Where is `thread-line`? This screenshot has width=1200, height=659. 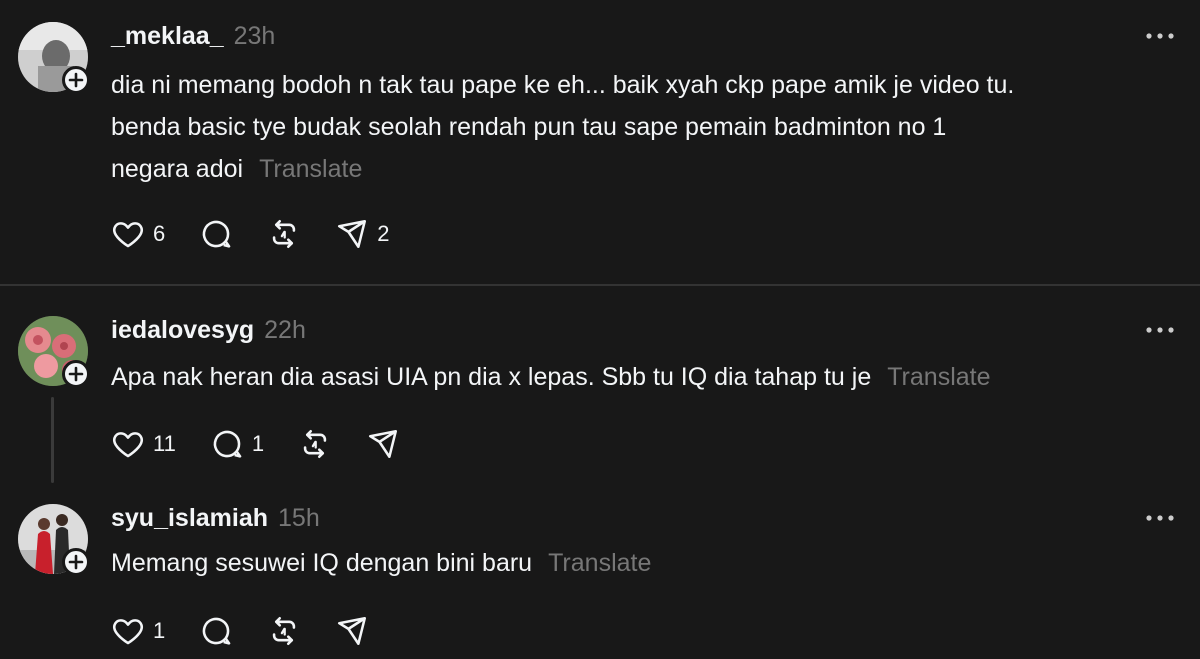
thread-line is located at coordinates (52, 440).